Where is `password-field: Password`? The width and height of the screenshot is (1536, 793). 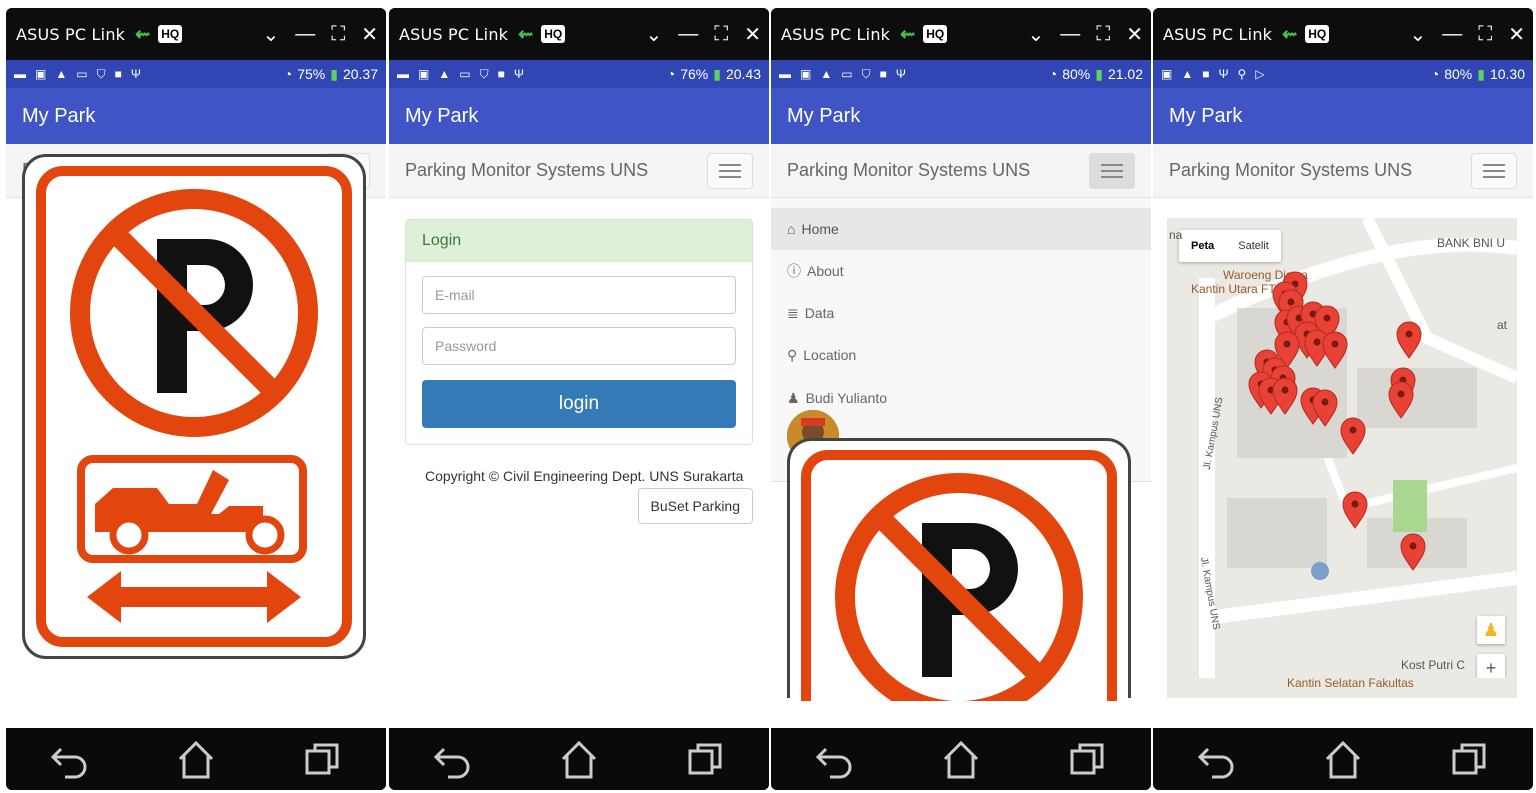
password-field: Password is located at coordinates (579, 346).